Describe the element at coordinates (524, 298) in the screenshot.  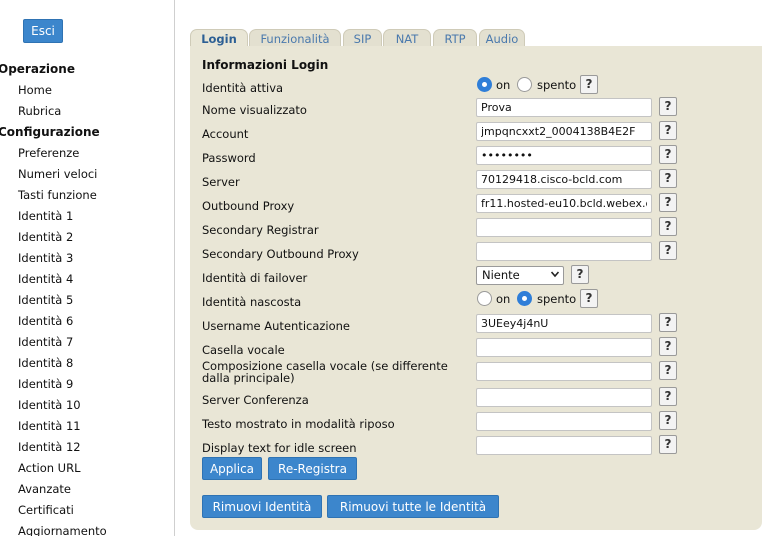
I see `hidden-identity-off-radio` at that location.